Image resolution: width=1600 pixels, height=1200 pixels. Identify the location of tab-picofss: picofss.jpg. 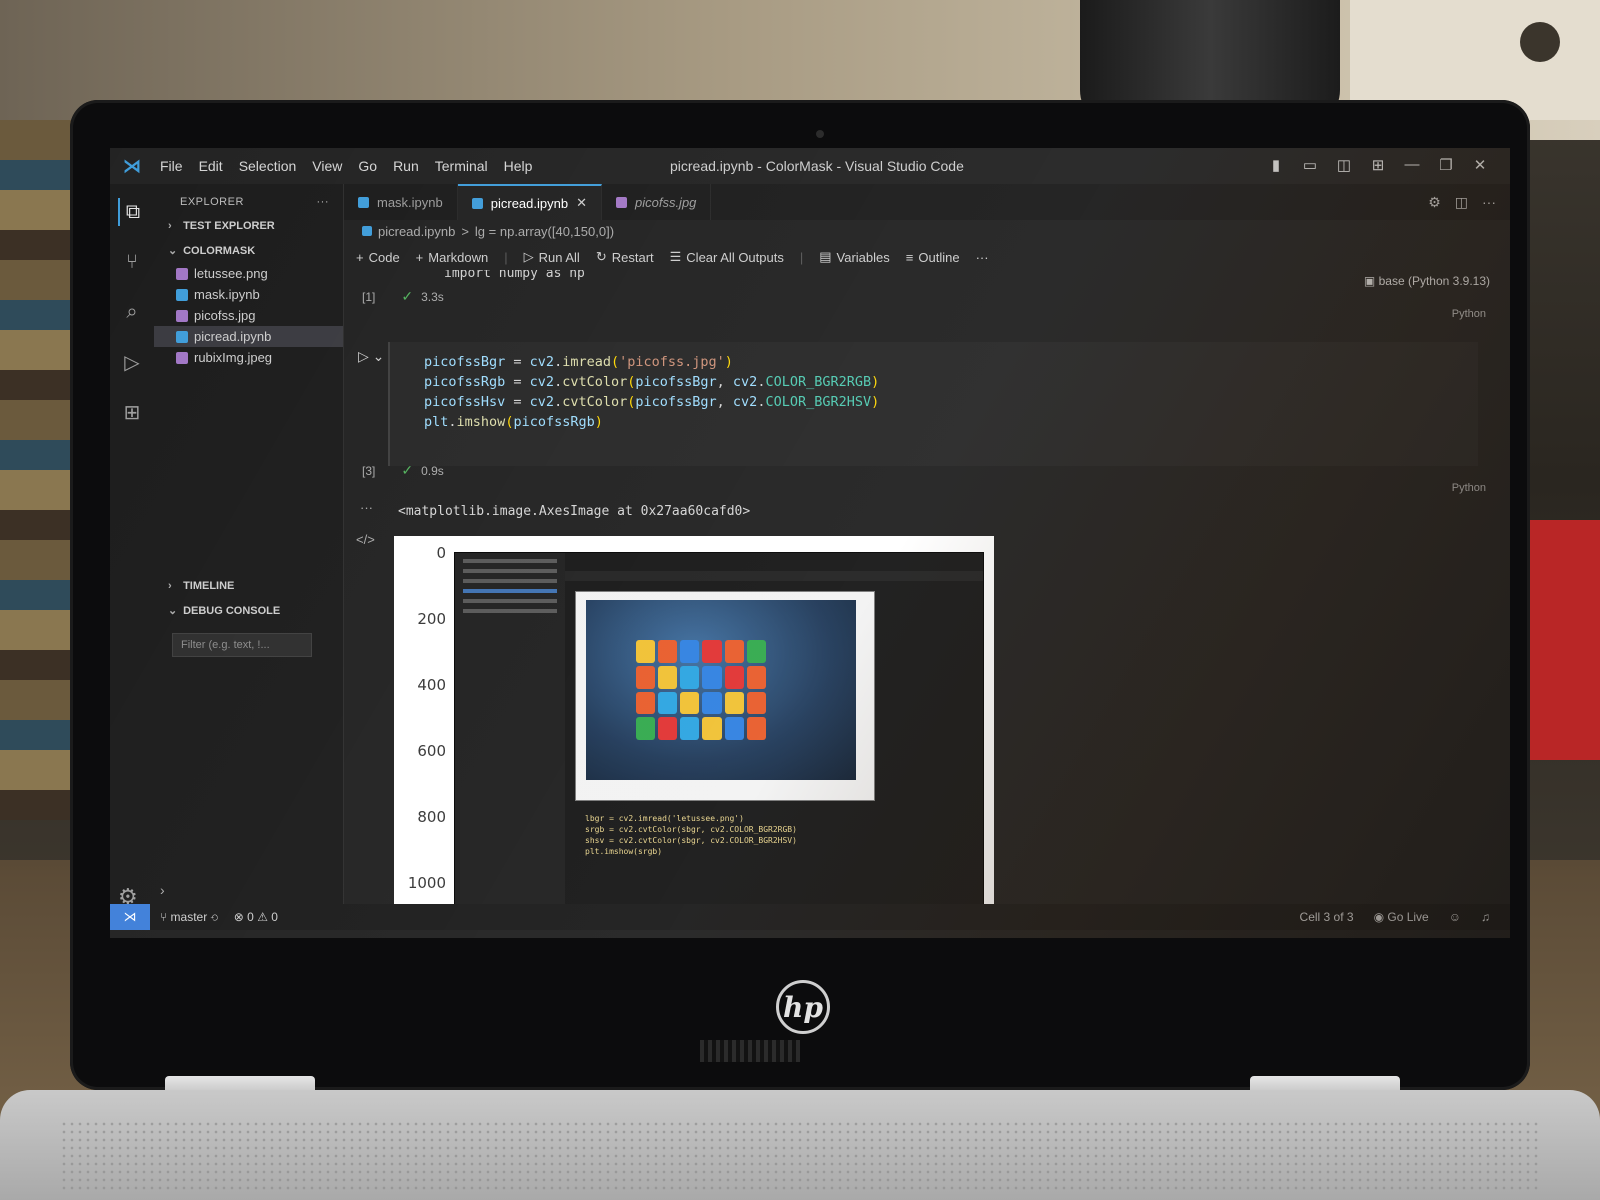
(657, 202).